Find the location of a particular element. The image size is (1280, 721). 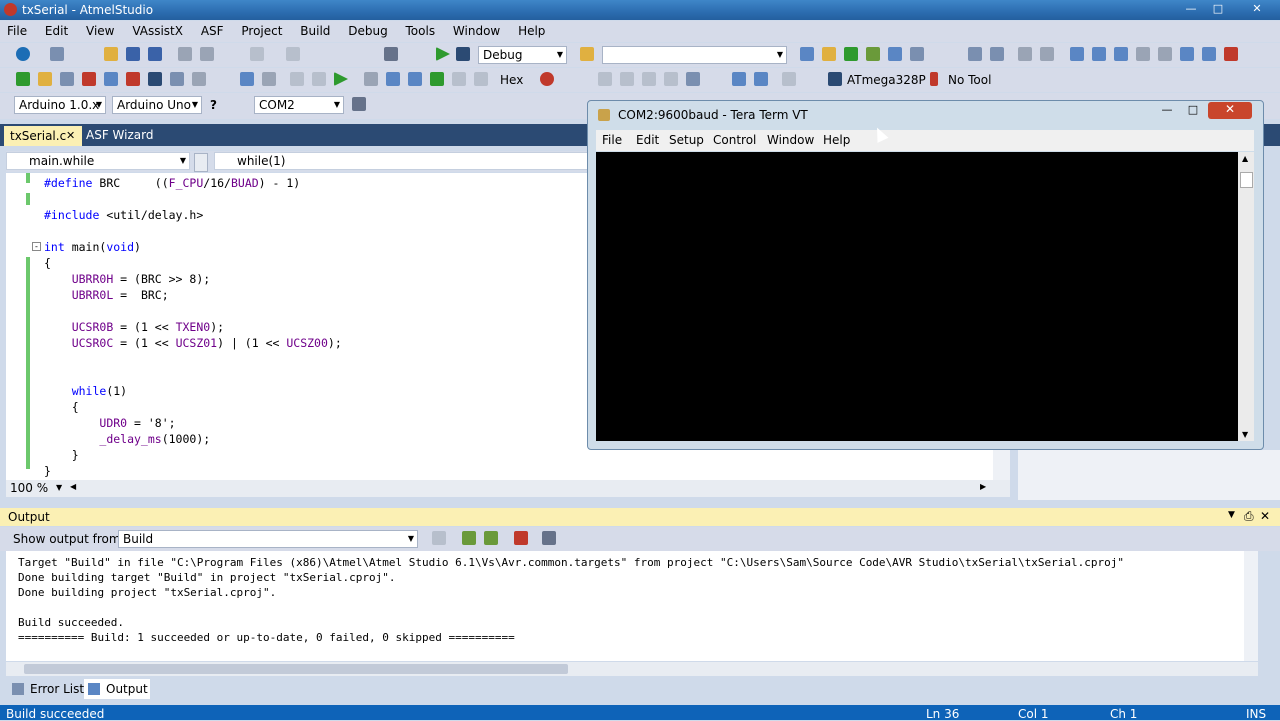

step-icon is located at coordinates (297, 79).